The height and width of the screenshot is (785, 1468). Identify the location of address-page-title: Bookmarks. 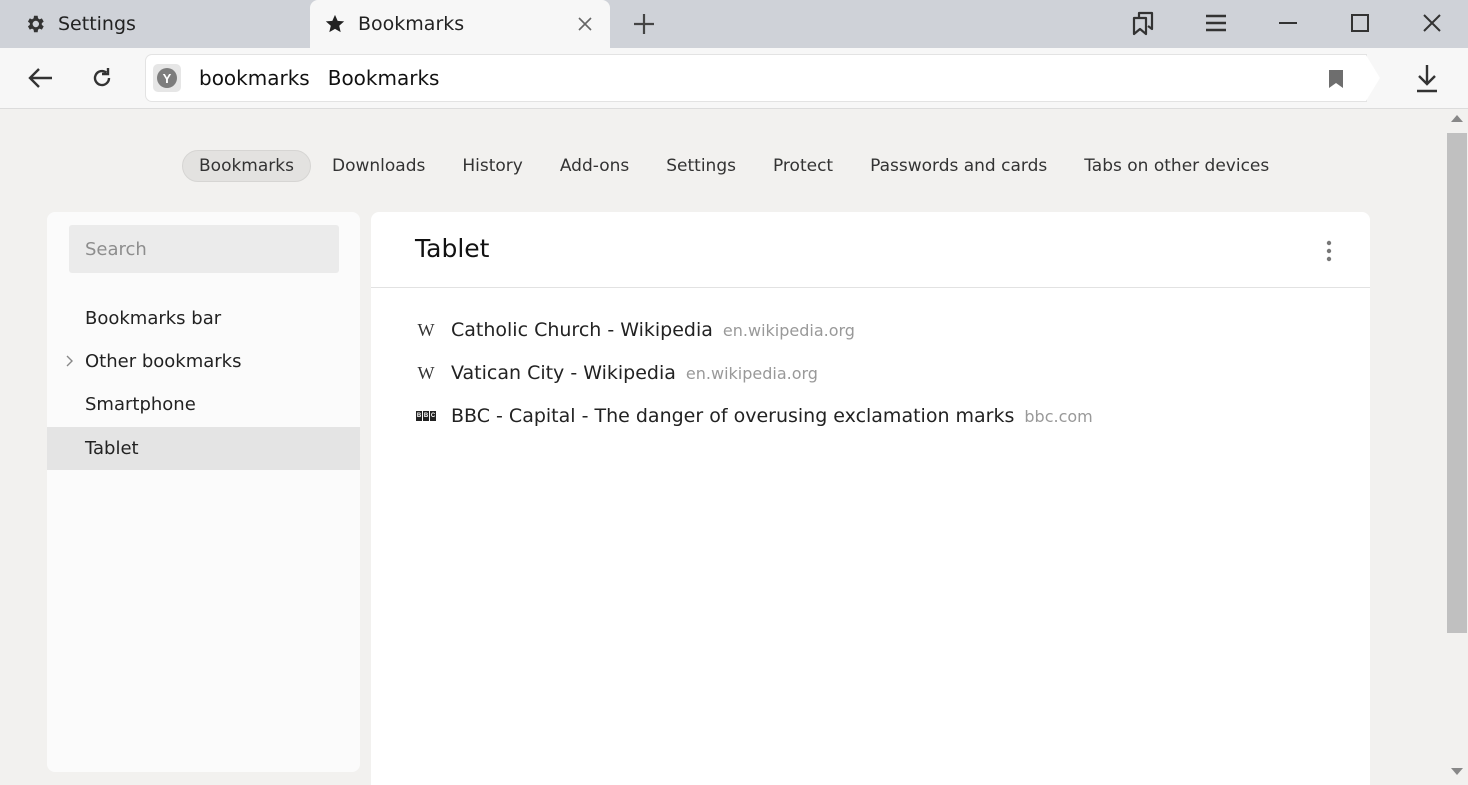
(383, 78).